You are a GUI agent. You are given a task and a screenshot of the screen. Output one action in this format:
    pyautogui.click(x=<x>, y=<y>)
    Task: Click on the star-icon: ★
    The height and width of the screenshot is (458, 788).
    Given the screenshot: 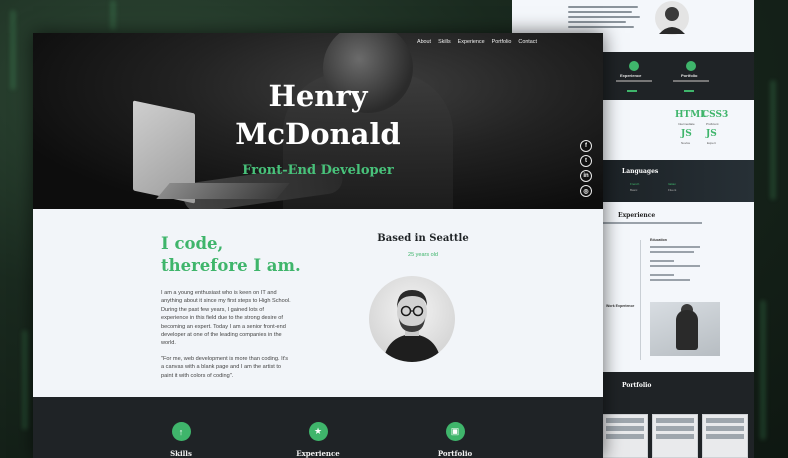 What is the action you would take?
    pyautogui.click(x=318, y=431)
    